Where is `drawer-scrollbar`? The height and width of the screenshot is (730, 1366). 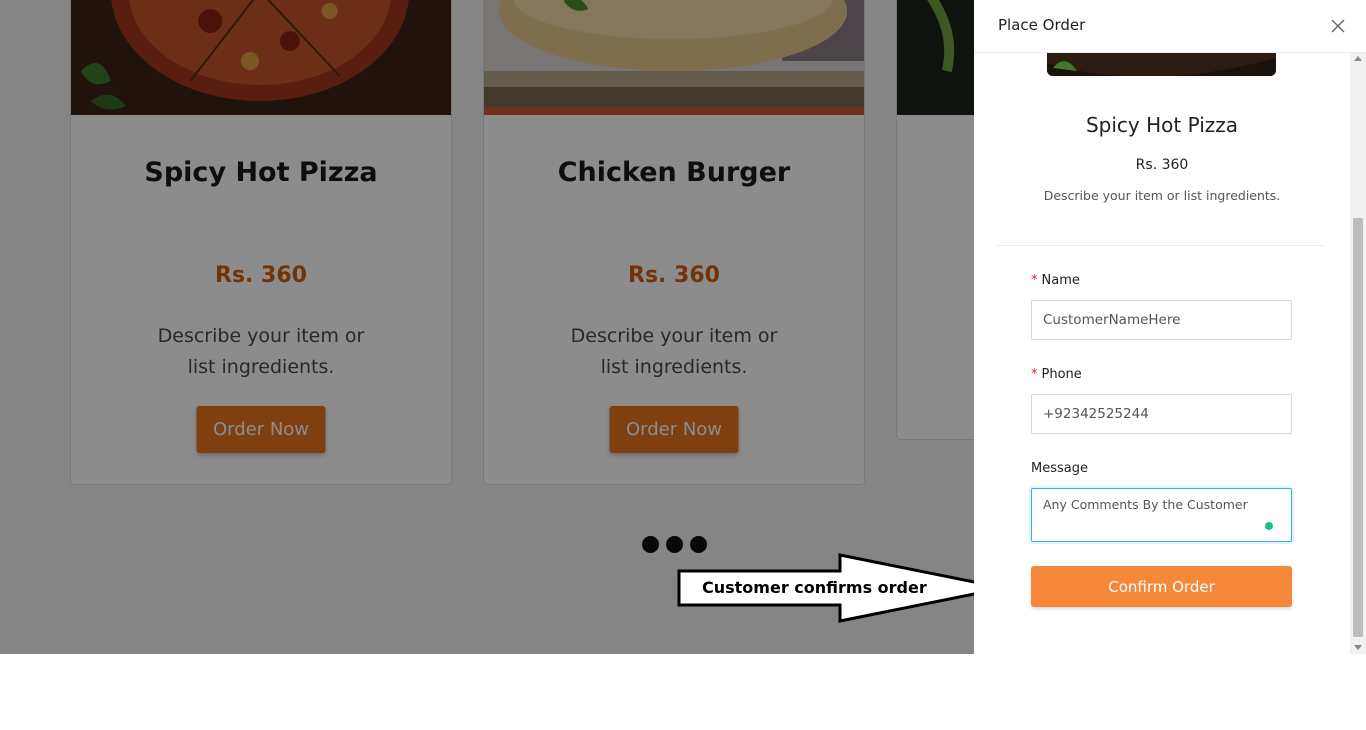 drawer-scrollbar is located at coordinates (1358, 353).